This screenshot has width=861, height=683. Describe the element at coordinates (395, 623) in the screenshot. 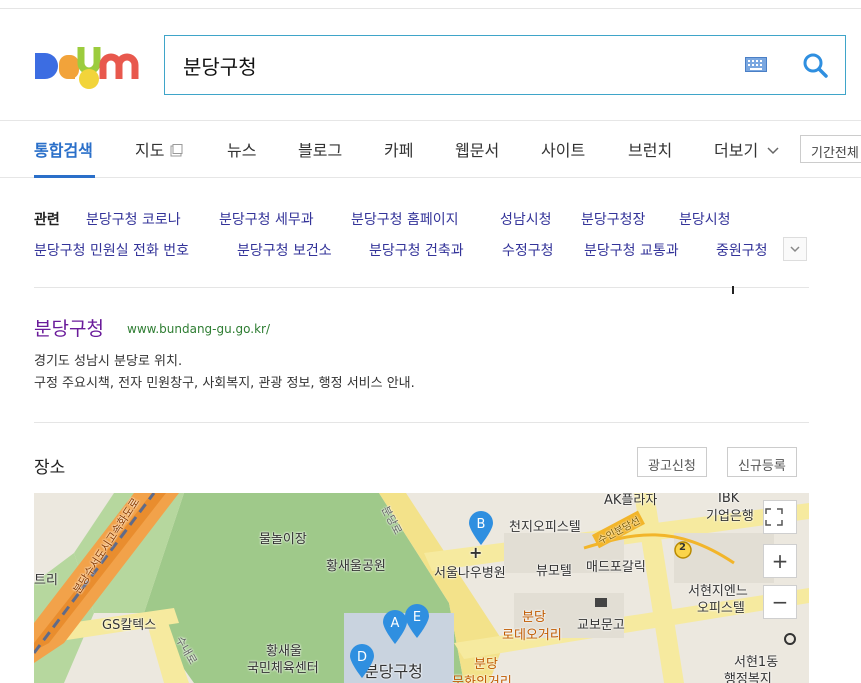

I see `marker-letter: A` at that location.